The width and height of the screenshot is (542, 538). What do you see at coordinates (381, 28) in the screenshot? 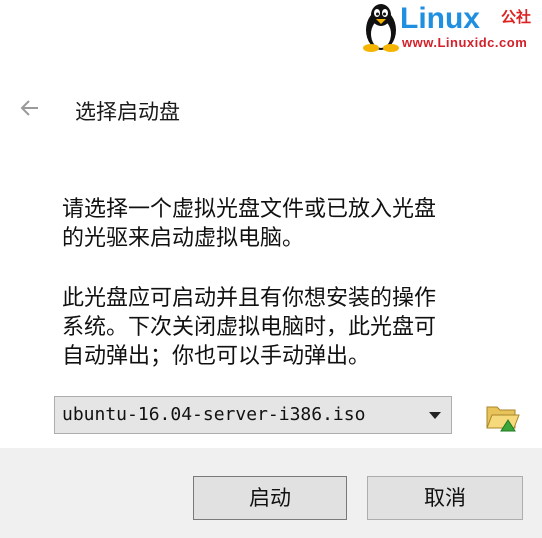
I see `tux-penguin-icon` at bounding box center [381, 28].